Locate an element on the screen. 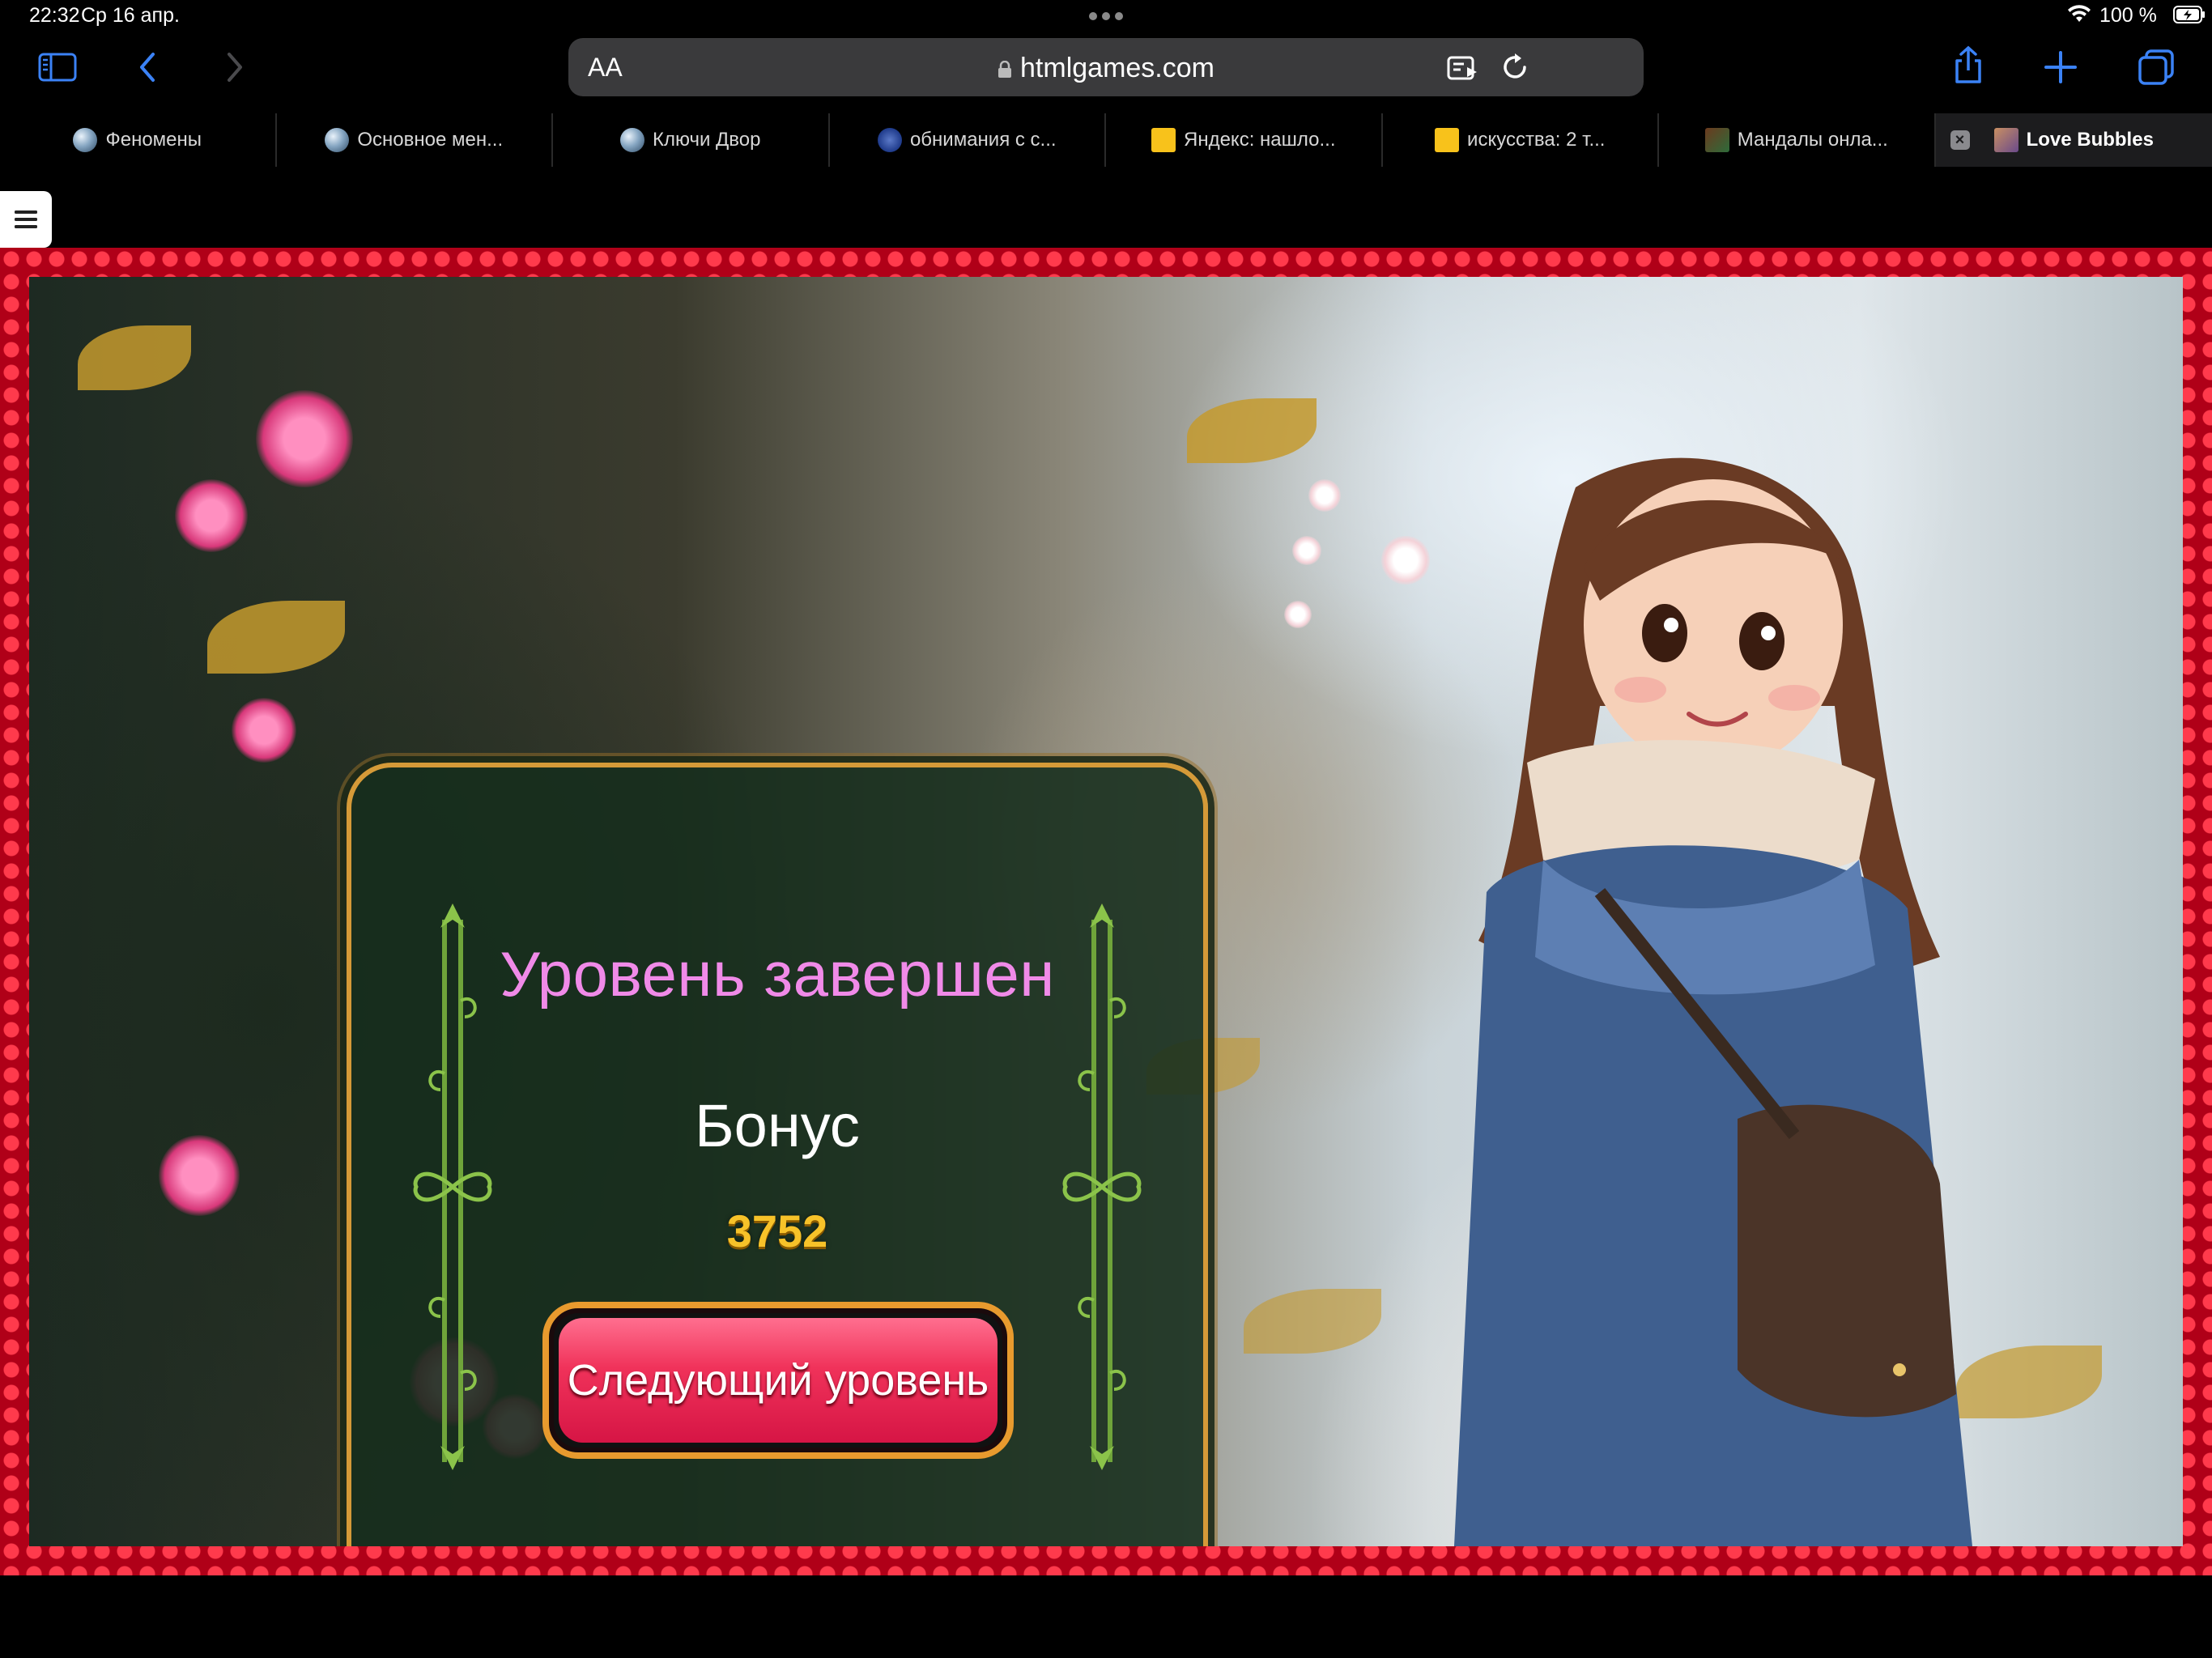  hamburger-icon is located at coordinates (26, 219).